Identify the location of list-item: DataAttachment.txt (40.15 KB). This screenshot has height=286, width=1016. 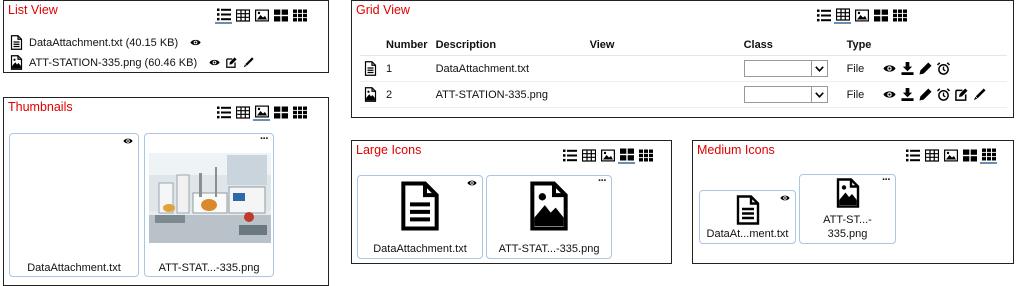
(105, 42).